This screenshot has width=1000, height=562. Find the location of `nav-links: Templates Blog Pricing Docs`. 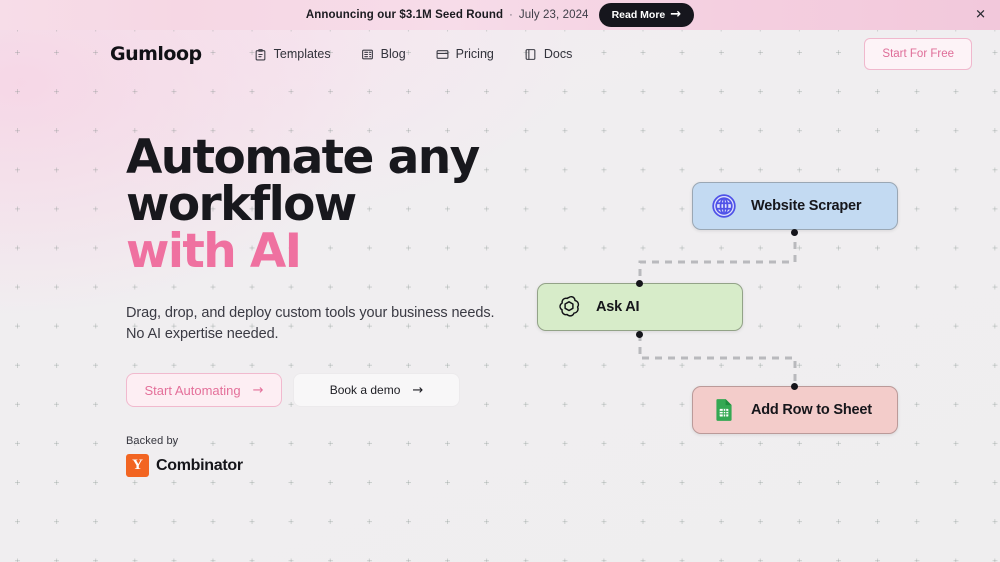

nav-links: Templates Blog Pricing Docs is located at coordinates (413, 54).